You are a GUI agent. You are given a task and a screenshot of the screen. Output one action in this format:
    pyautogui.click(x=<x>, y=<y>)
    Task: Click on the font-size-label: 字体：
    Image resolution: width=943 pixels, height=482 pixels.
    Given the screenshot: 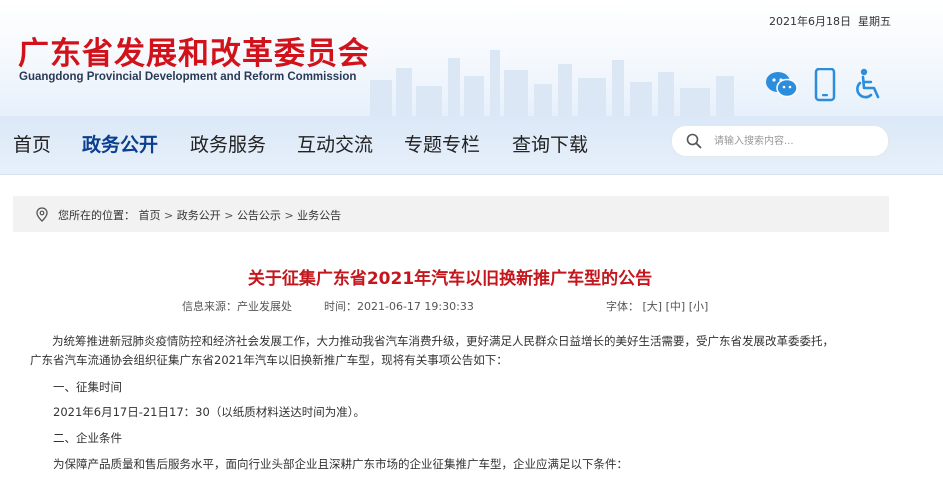 What is the action you would take?
    pyautogui.click(x=622, y=306)
    